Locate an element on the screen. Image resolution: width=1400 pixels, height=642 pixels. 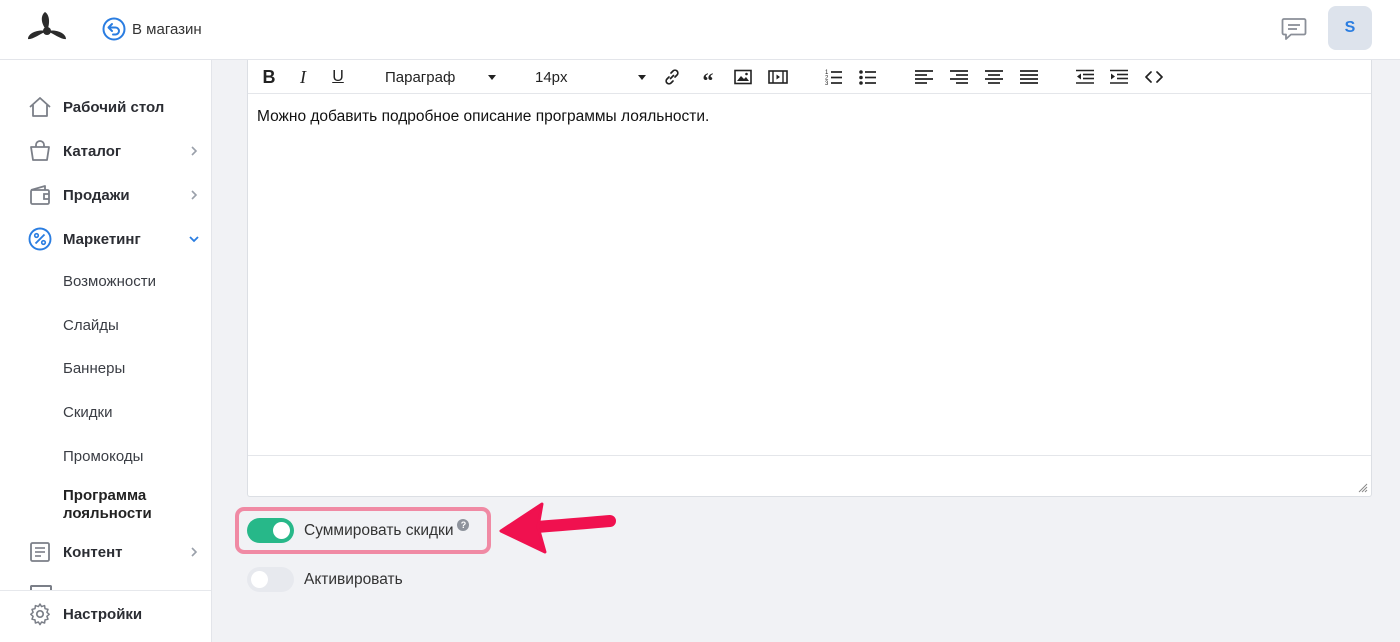
image-button is located at coordinates (743, 77).